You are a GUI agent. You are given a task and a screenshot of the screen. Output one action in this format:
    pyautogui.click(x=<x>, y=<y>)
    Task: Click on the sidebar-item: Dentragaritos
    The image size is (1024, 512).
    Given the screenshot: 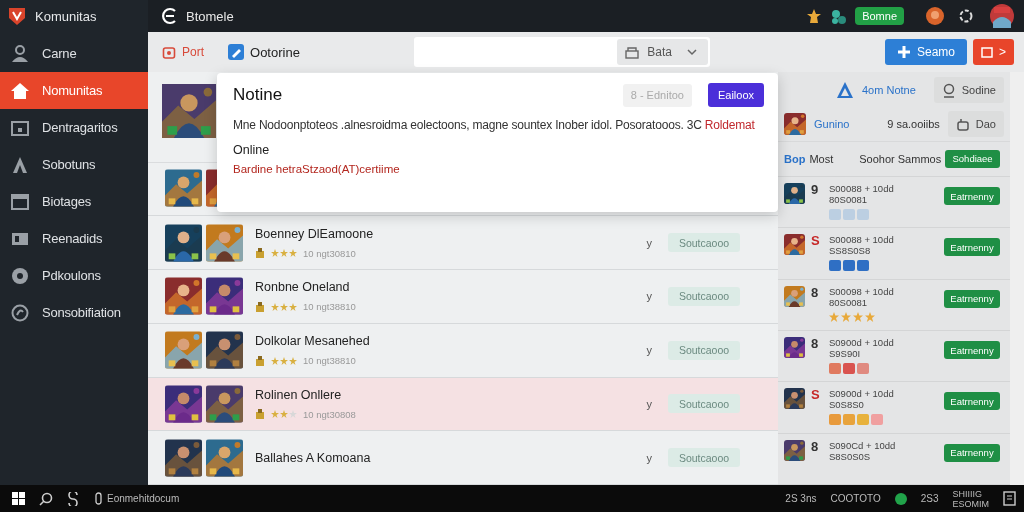 What is the action you would take?
    pyautogui.click(x=74, y=127)
    